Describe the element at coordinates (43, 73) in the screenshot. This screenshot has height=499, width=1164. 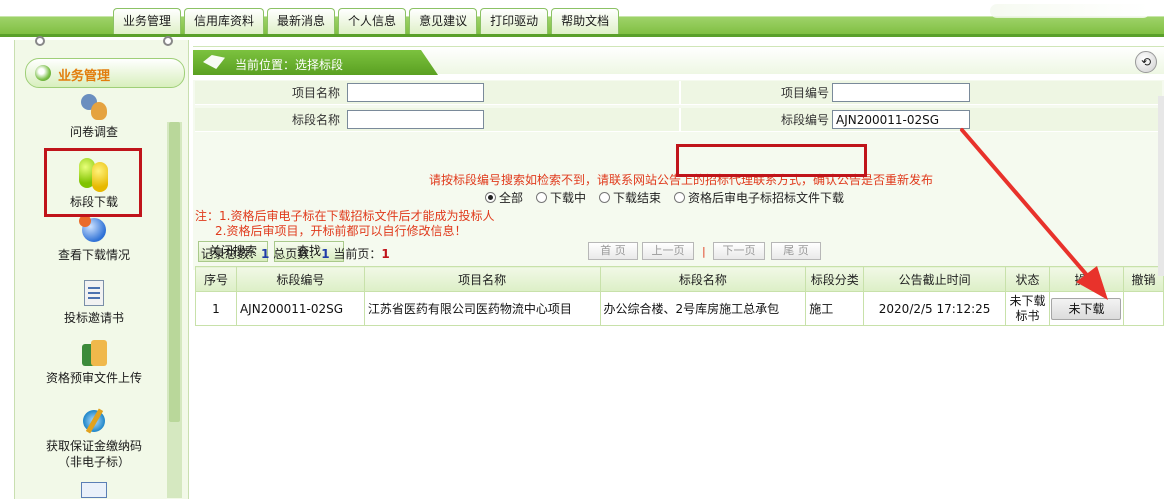
I see `business-management-icon` at that location.